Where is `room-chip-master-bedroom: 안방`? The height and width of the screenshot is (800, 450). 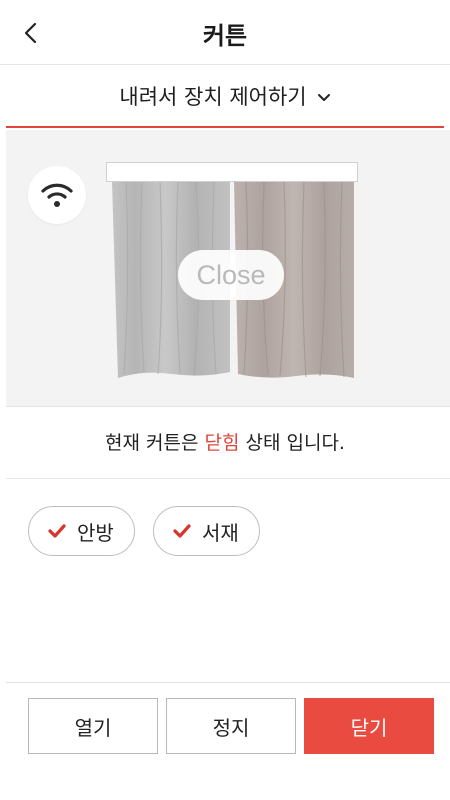
room-chip-master-bedroom: 안방 is located at coordinates (81, 531).